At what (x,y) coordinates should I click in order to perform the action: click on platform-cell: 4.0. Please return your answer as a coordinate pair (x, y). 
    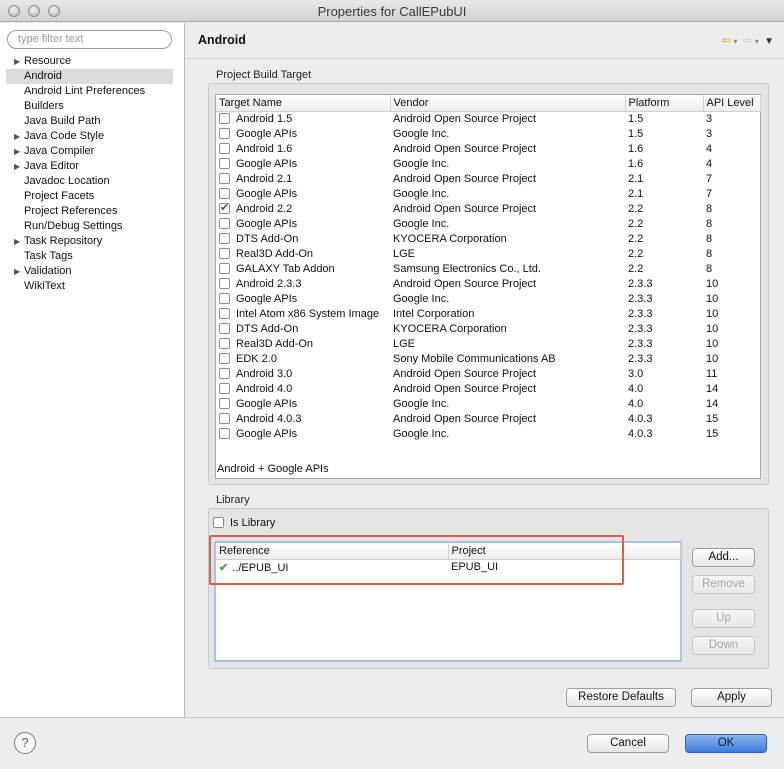
    Looking at the image, I should click on (636, 403).